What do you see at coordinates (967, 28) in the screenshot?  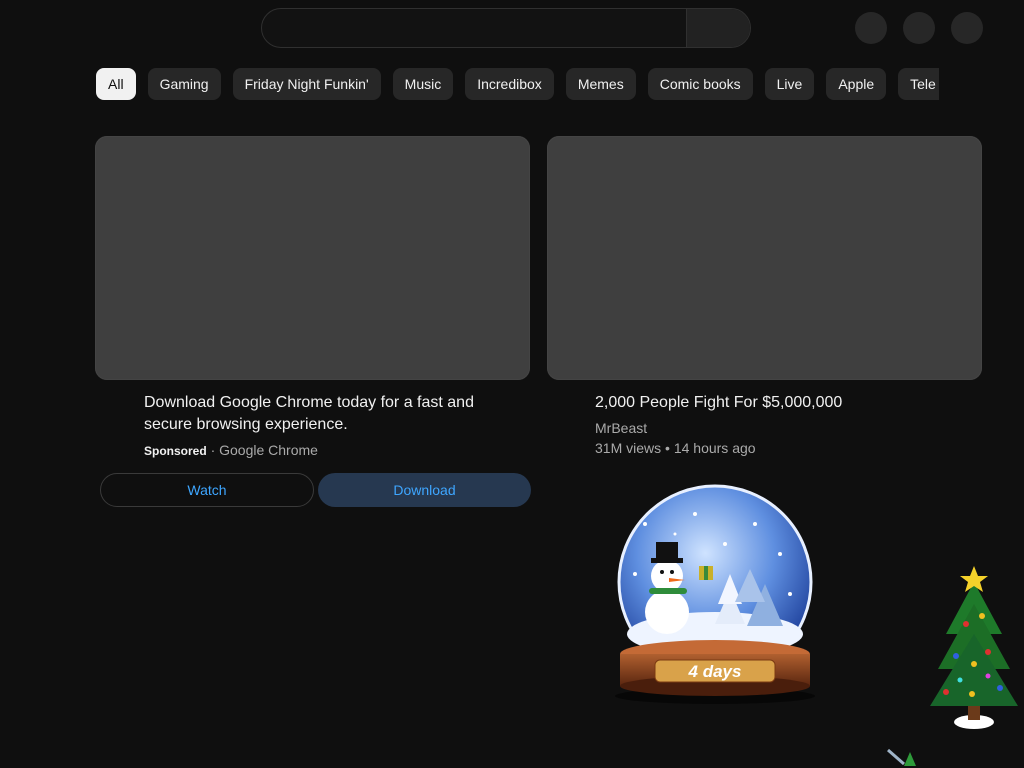 I see `avatar` at bounding box center [967, 28].